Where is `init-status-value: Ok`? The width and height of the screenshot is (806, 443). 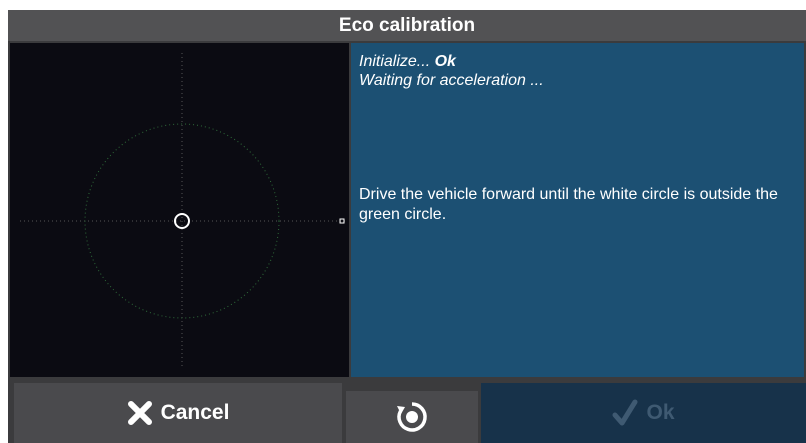
init-status-value: Ok is located at coordinates (445, 61).